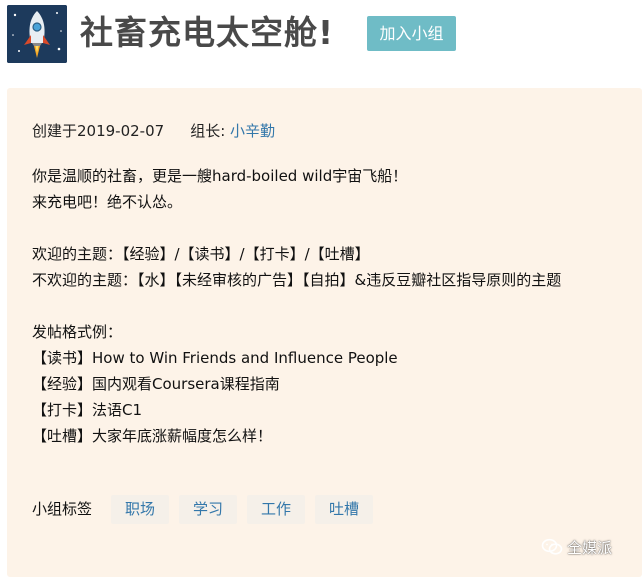  I want to click on tag-item: 工作, so click(276, 509).